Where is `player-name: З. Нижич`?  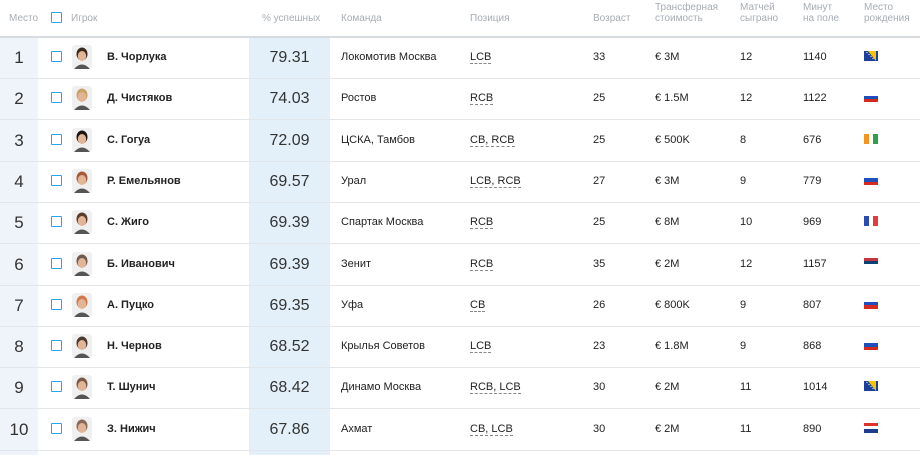 player-name: З. Нижич is located at coordinates (131, 429).